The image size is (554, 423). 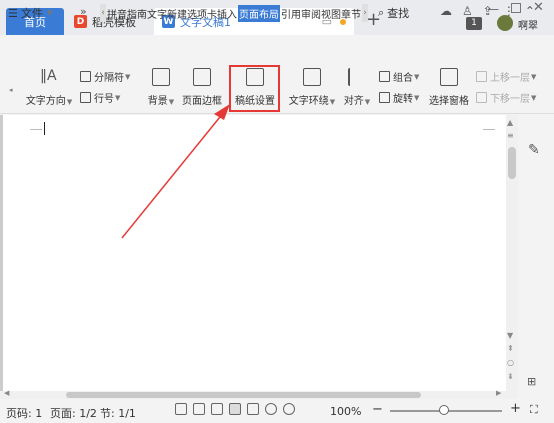 I want to click on rotate-button: 旋转 ▼, so click(x=399, y=97).